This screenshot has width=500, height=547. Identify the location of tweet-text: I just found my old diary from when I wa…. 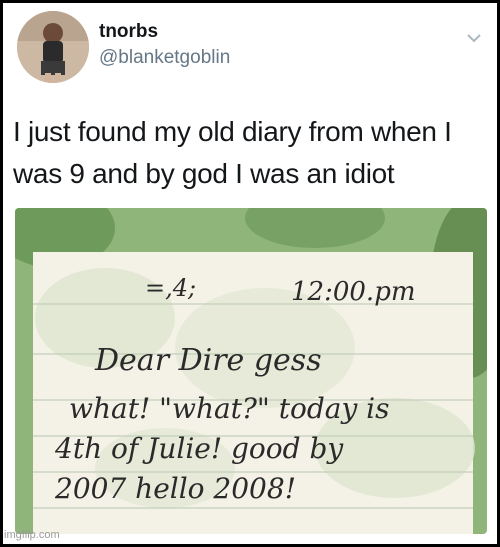
(248, 153).